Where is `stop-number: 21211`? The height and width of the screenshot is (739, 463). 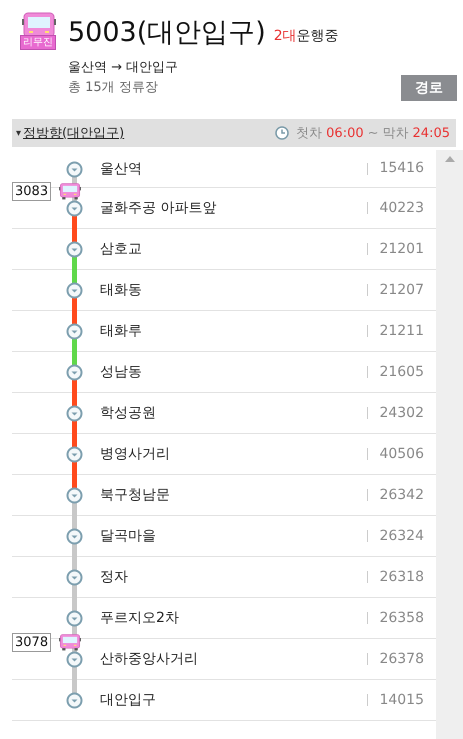 stop-number: 21211 is located at coordinates (395, 331).